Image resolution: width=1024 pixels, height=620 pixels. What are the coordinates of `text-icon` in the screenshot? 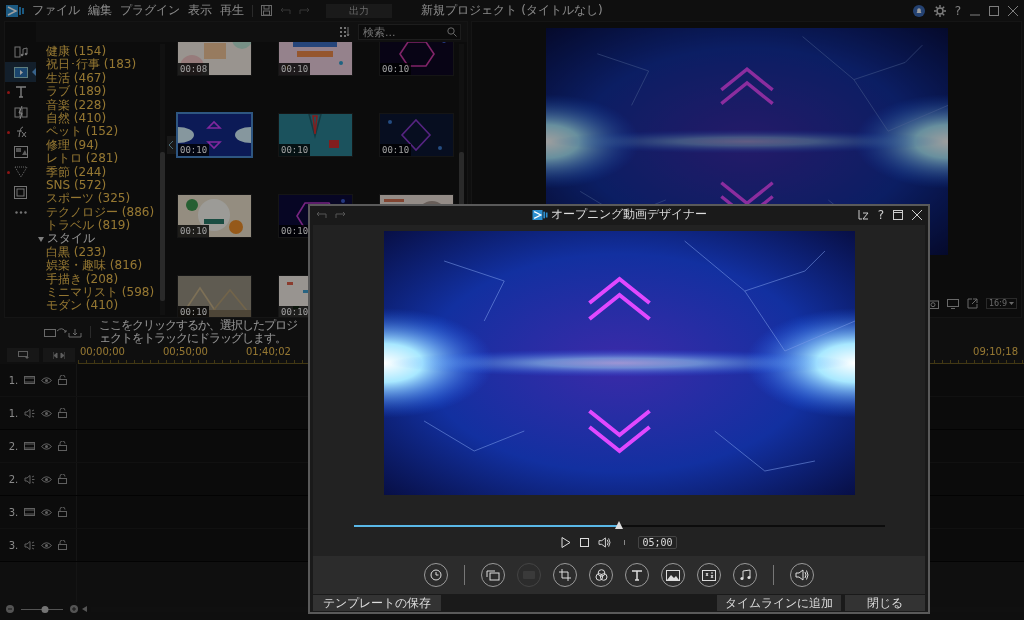 It's located at (637, 575).